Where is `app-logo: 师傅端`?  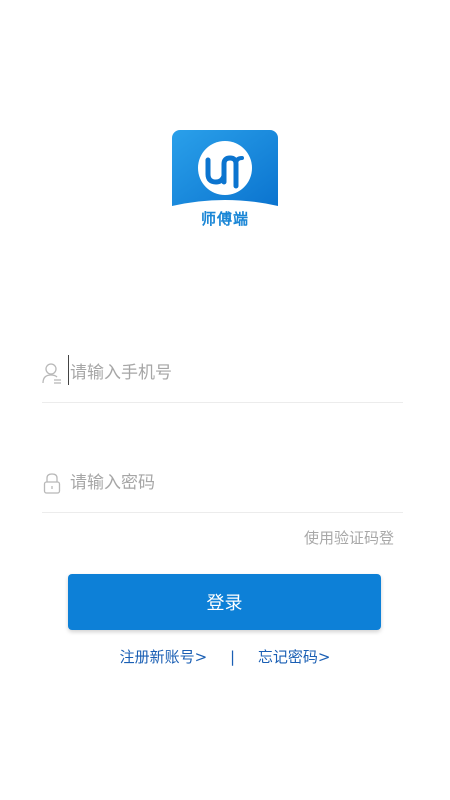 app-logo: 师傅端 is located at coordinates (225, 180).